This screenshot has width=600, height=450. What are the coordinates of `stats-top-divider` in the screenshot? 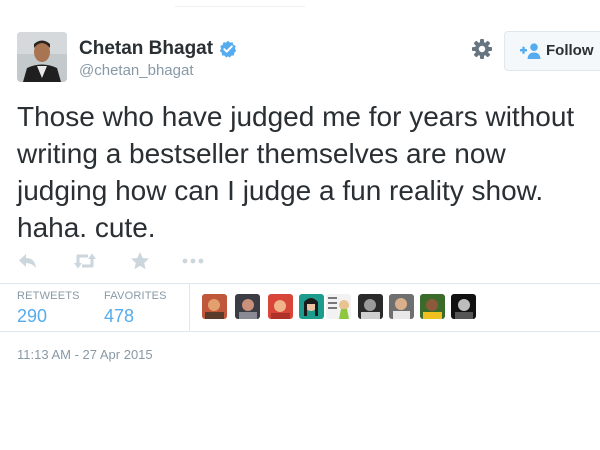 It's located at (300, 283).